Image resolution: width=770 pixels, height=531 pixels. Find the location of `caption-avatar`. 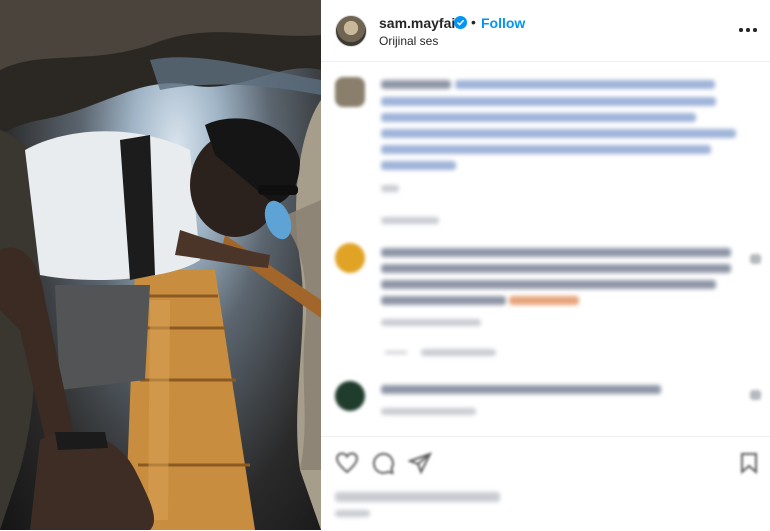

caption-avatar is located at coordinates (350, 92).